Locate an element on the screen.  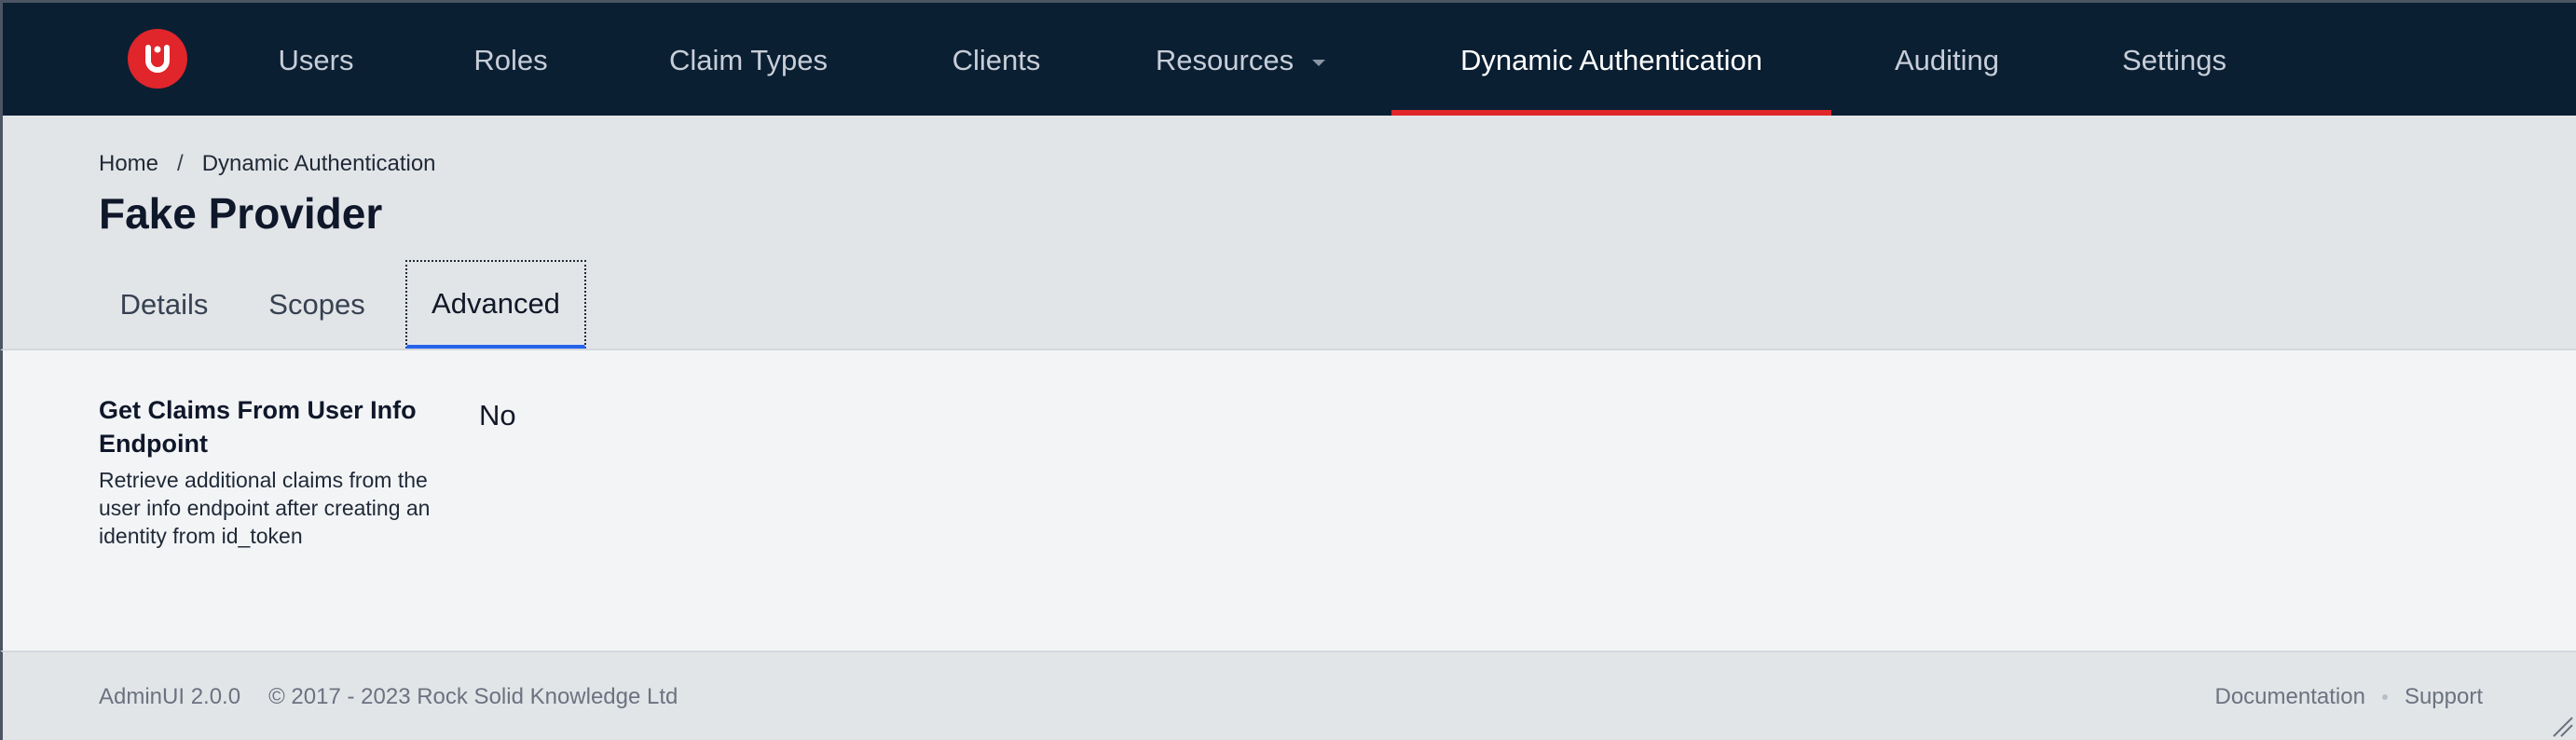
nav-item-settings: Settings is located at coordinates (2174, 60).